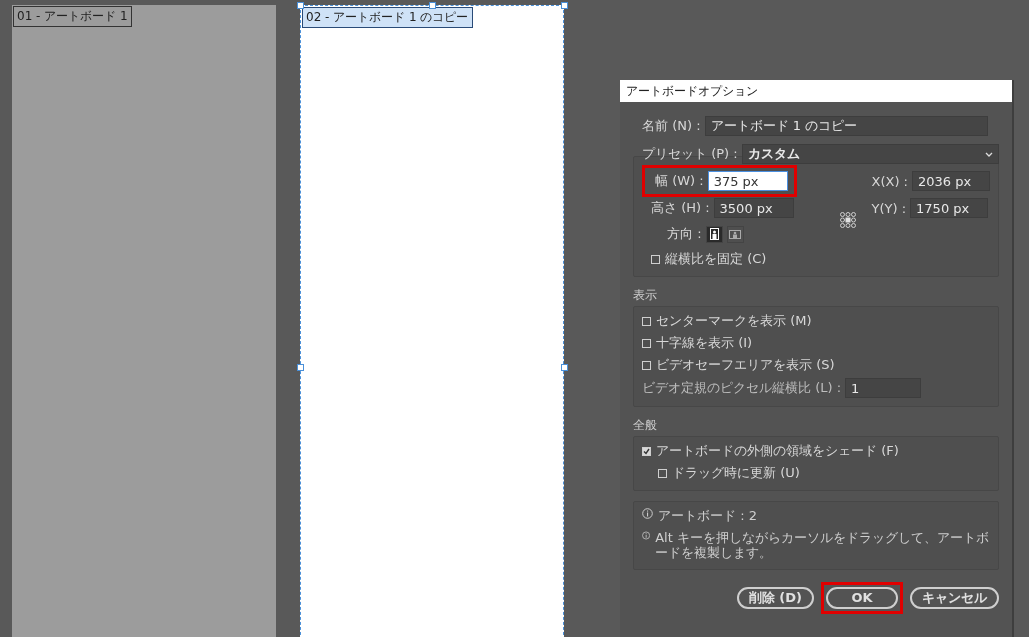 This screenshot has height=637, width=1029. I want to click on field-label: X(X) :, so click(889, 181).